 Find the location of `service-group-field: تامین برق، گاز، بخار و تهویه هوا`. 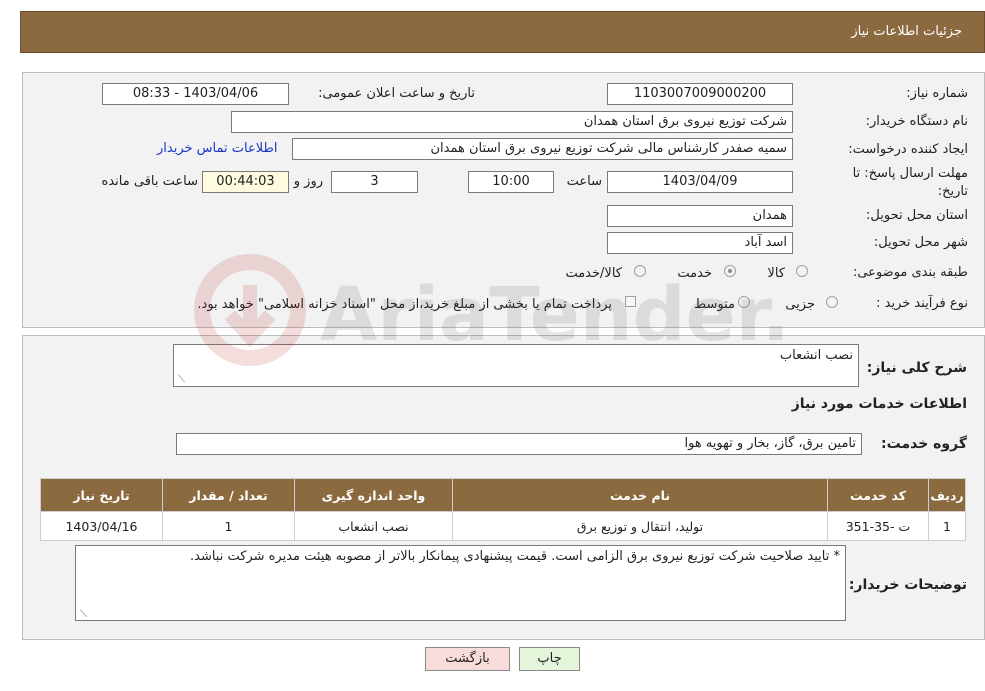

service-group-field: تامین برق، گاز، بخار و تهویه هوا is located at coordinates (519, 444).